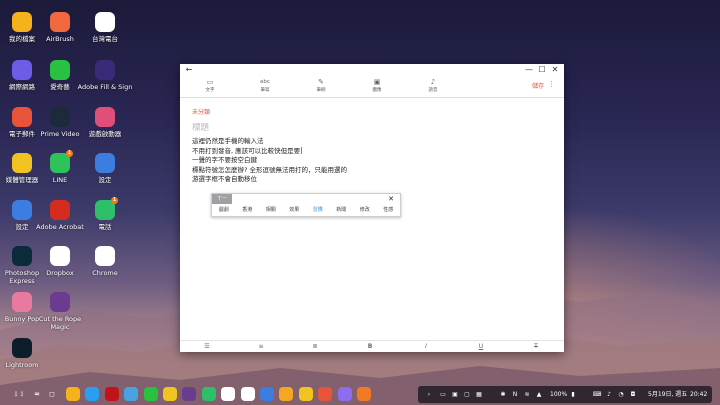 The width and height of the screenshot is (720, 405). Describe the element at coordinates (207, 347) in the screenshot. I see `checklist-icon: ☰` at that location.